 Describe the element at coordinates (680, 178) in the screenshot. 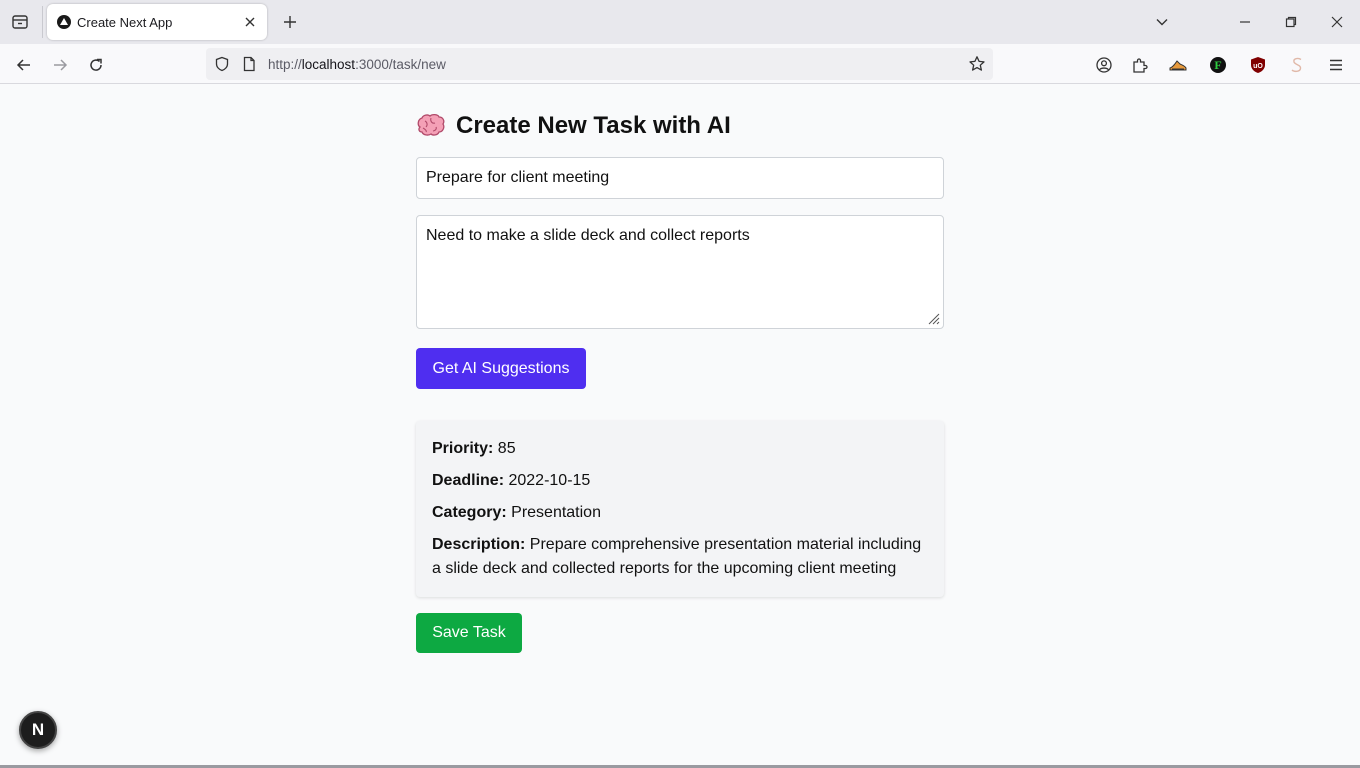

I see `task-title-input` at that location.